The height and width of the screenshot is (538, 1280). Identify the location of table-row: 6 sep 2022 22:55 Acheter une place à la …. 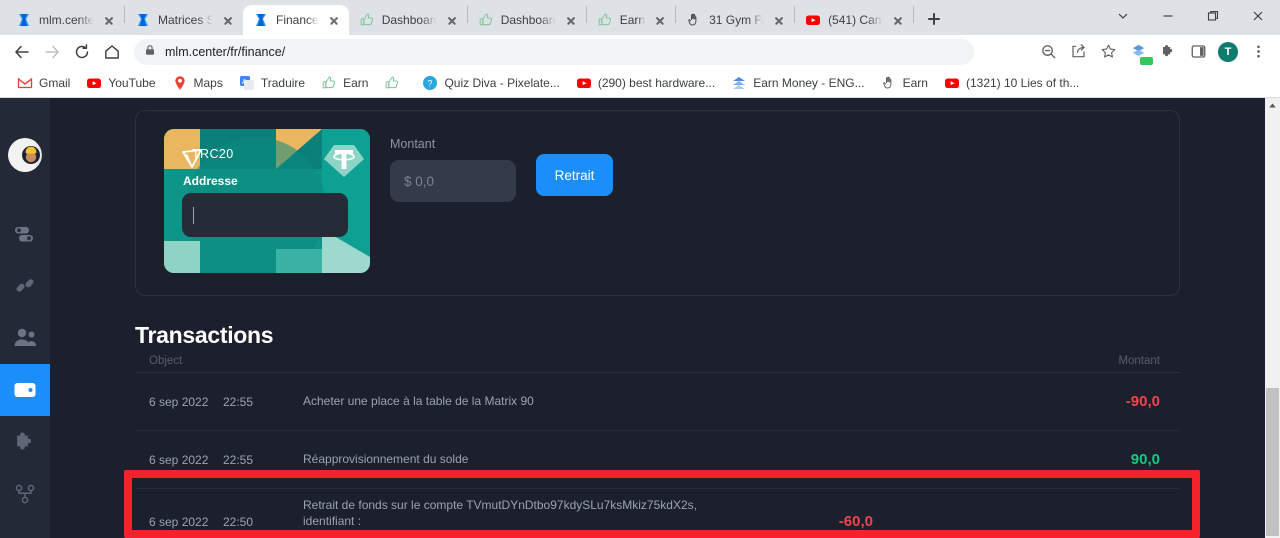
(657, 402).